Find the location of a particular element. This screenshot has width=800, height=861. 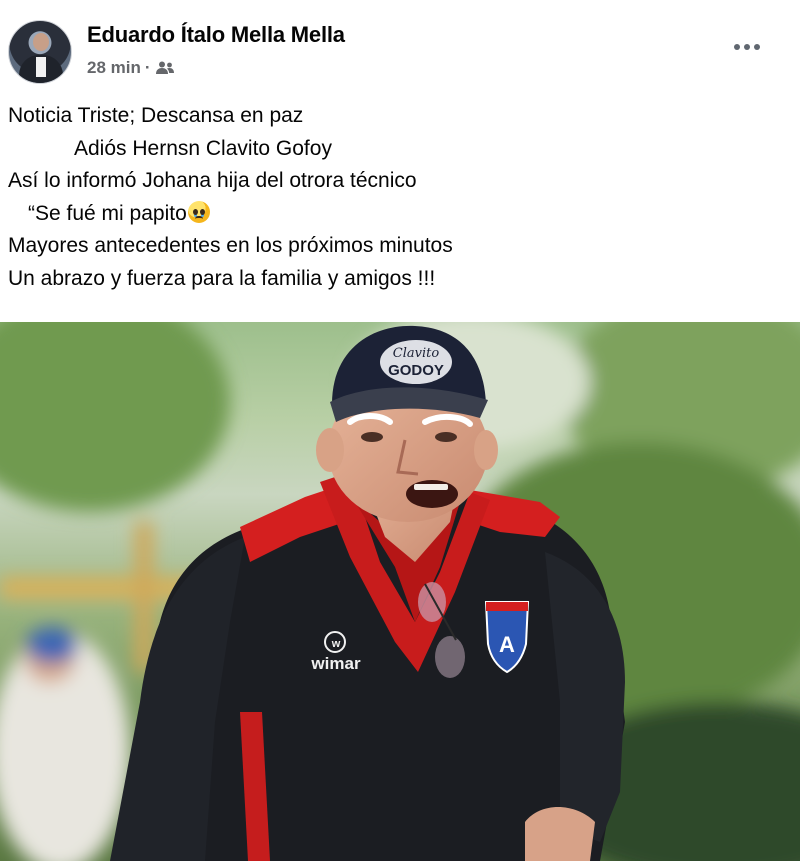

more-options-icon is located at coordinates (747, 47).